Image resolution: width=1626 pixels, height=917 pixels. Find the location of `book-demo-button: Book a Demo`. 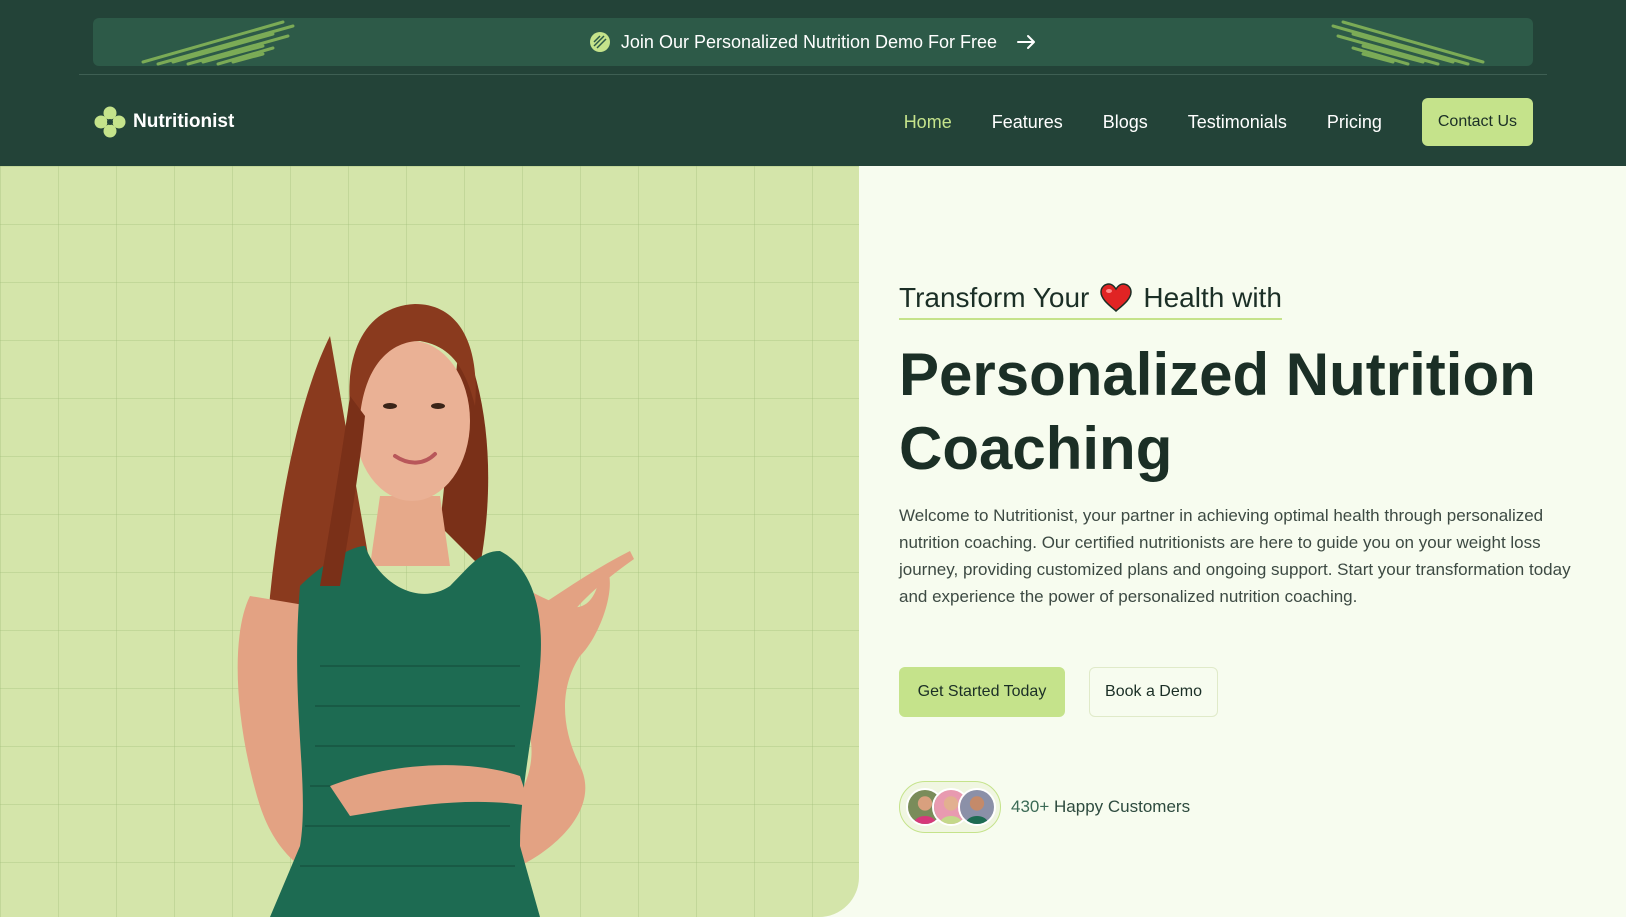

book-demo-button: Book a Demo is located at coordinates (1153, 692).